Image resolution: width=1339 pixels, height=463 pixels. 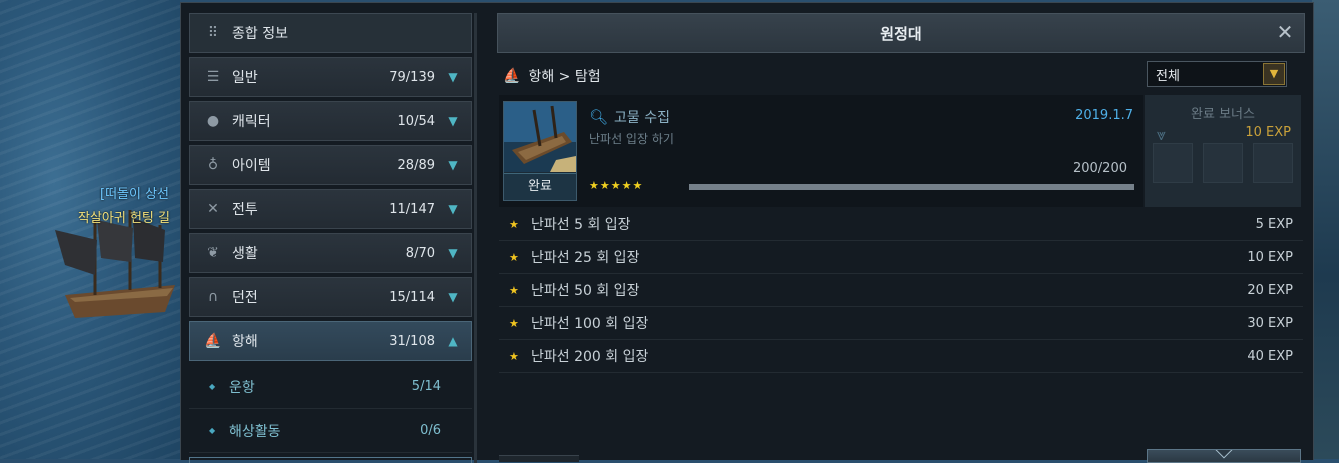 I want to click on sub-item-label: 해상활동, so click(x=255, y=431).